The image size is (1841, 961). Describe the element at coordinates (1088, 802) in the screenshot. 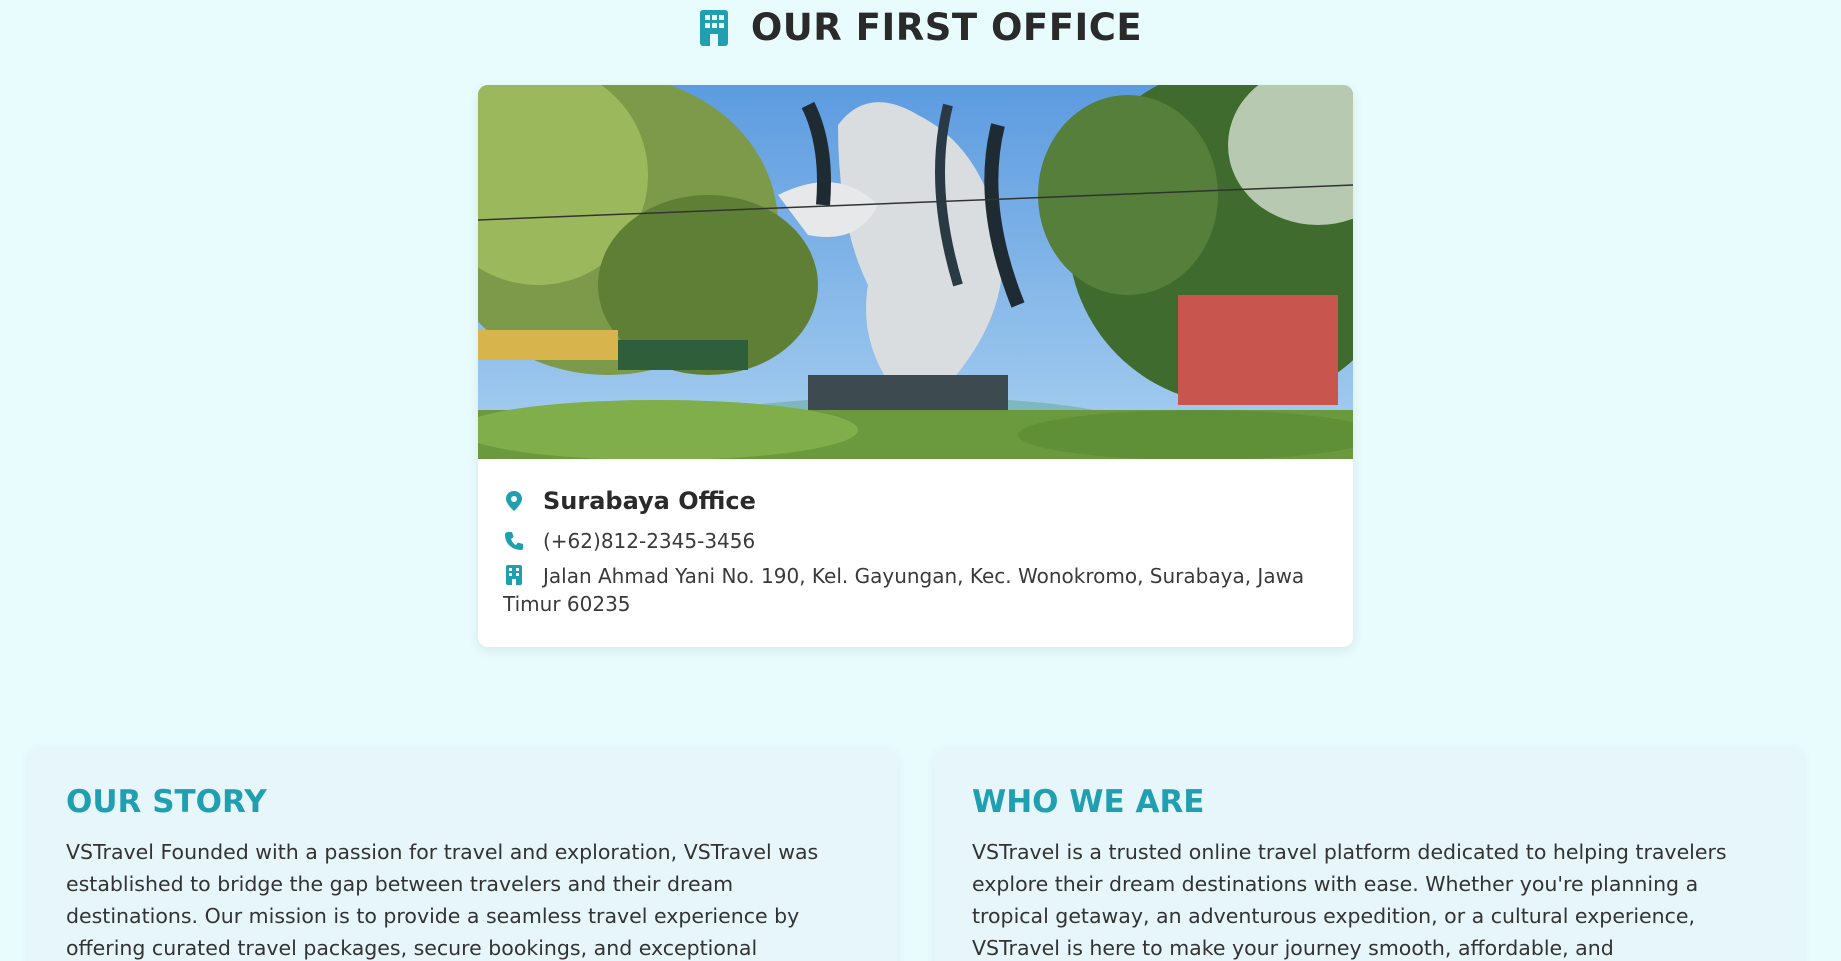

I see `who-we-are-title: WHO WE ARE` at that location.